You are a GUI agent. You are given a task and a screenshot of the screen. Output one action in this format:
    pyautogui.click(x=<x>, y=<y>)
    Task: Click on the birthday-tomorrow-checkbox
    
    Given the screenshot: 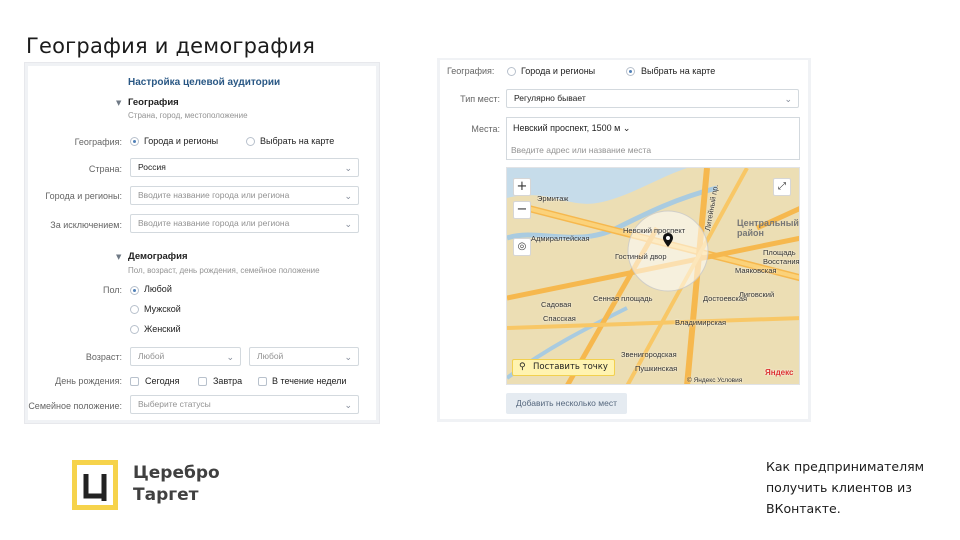 What is the action you would take?
    pyautogui.click(x=202, y=381)
    